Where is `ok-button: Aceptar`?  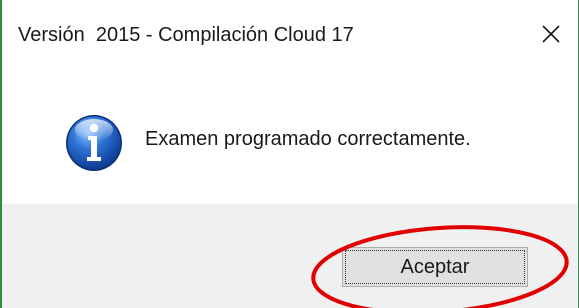 ok-button: Aceptar is located at coordinates (435, 267).